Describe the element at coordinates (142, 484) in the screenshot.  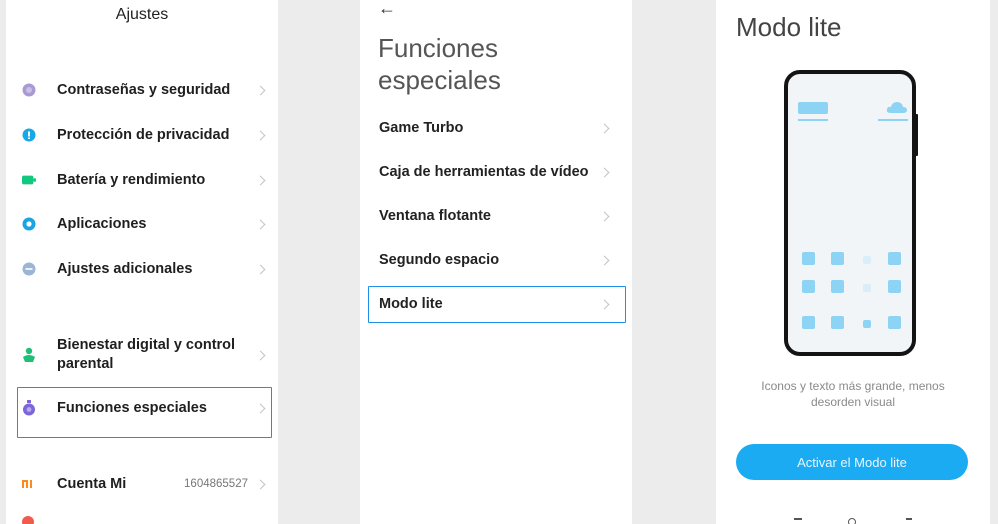
I see `settings-item-mi-account: Cuenta Mi 1604865527` at that location.